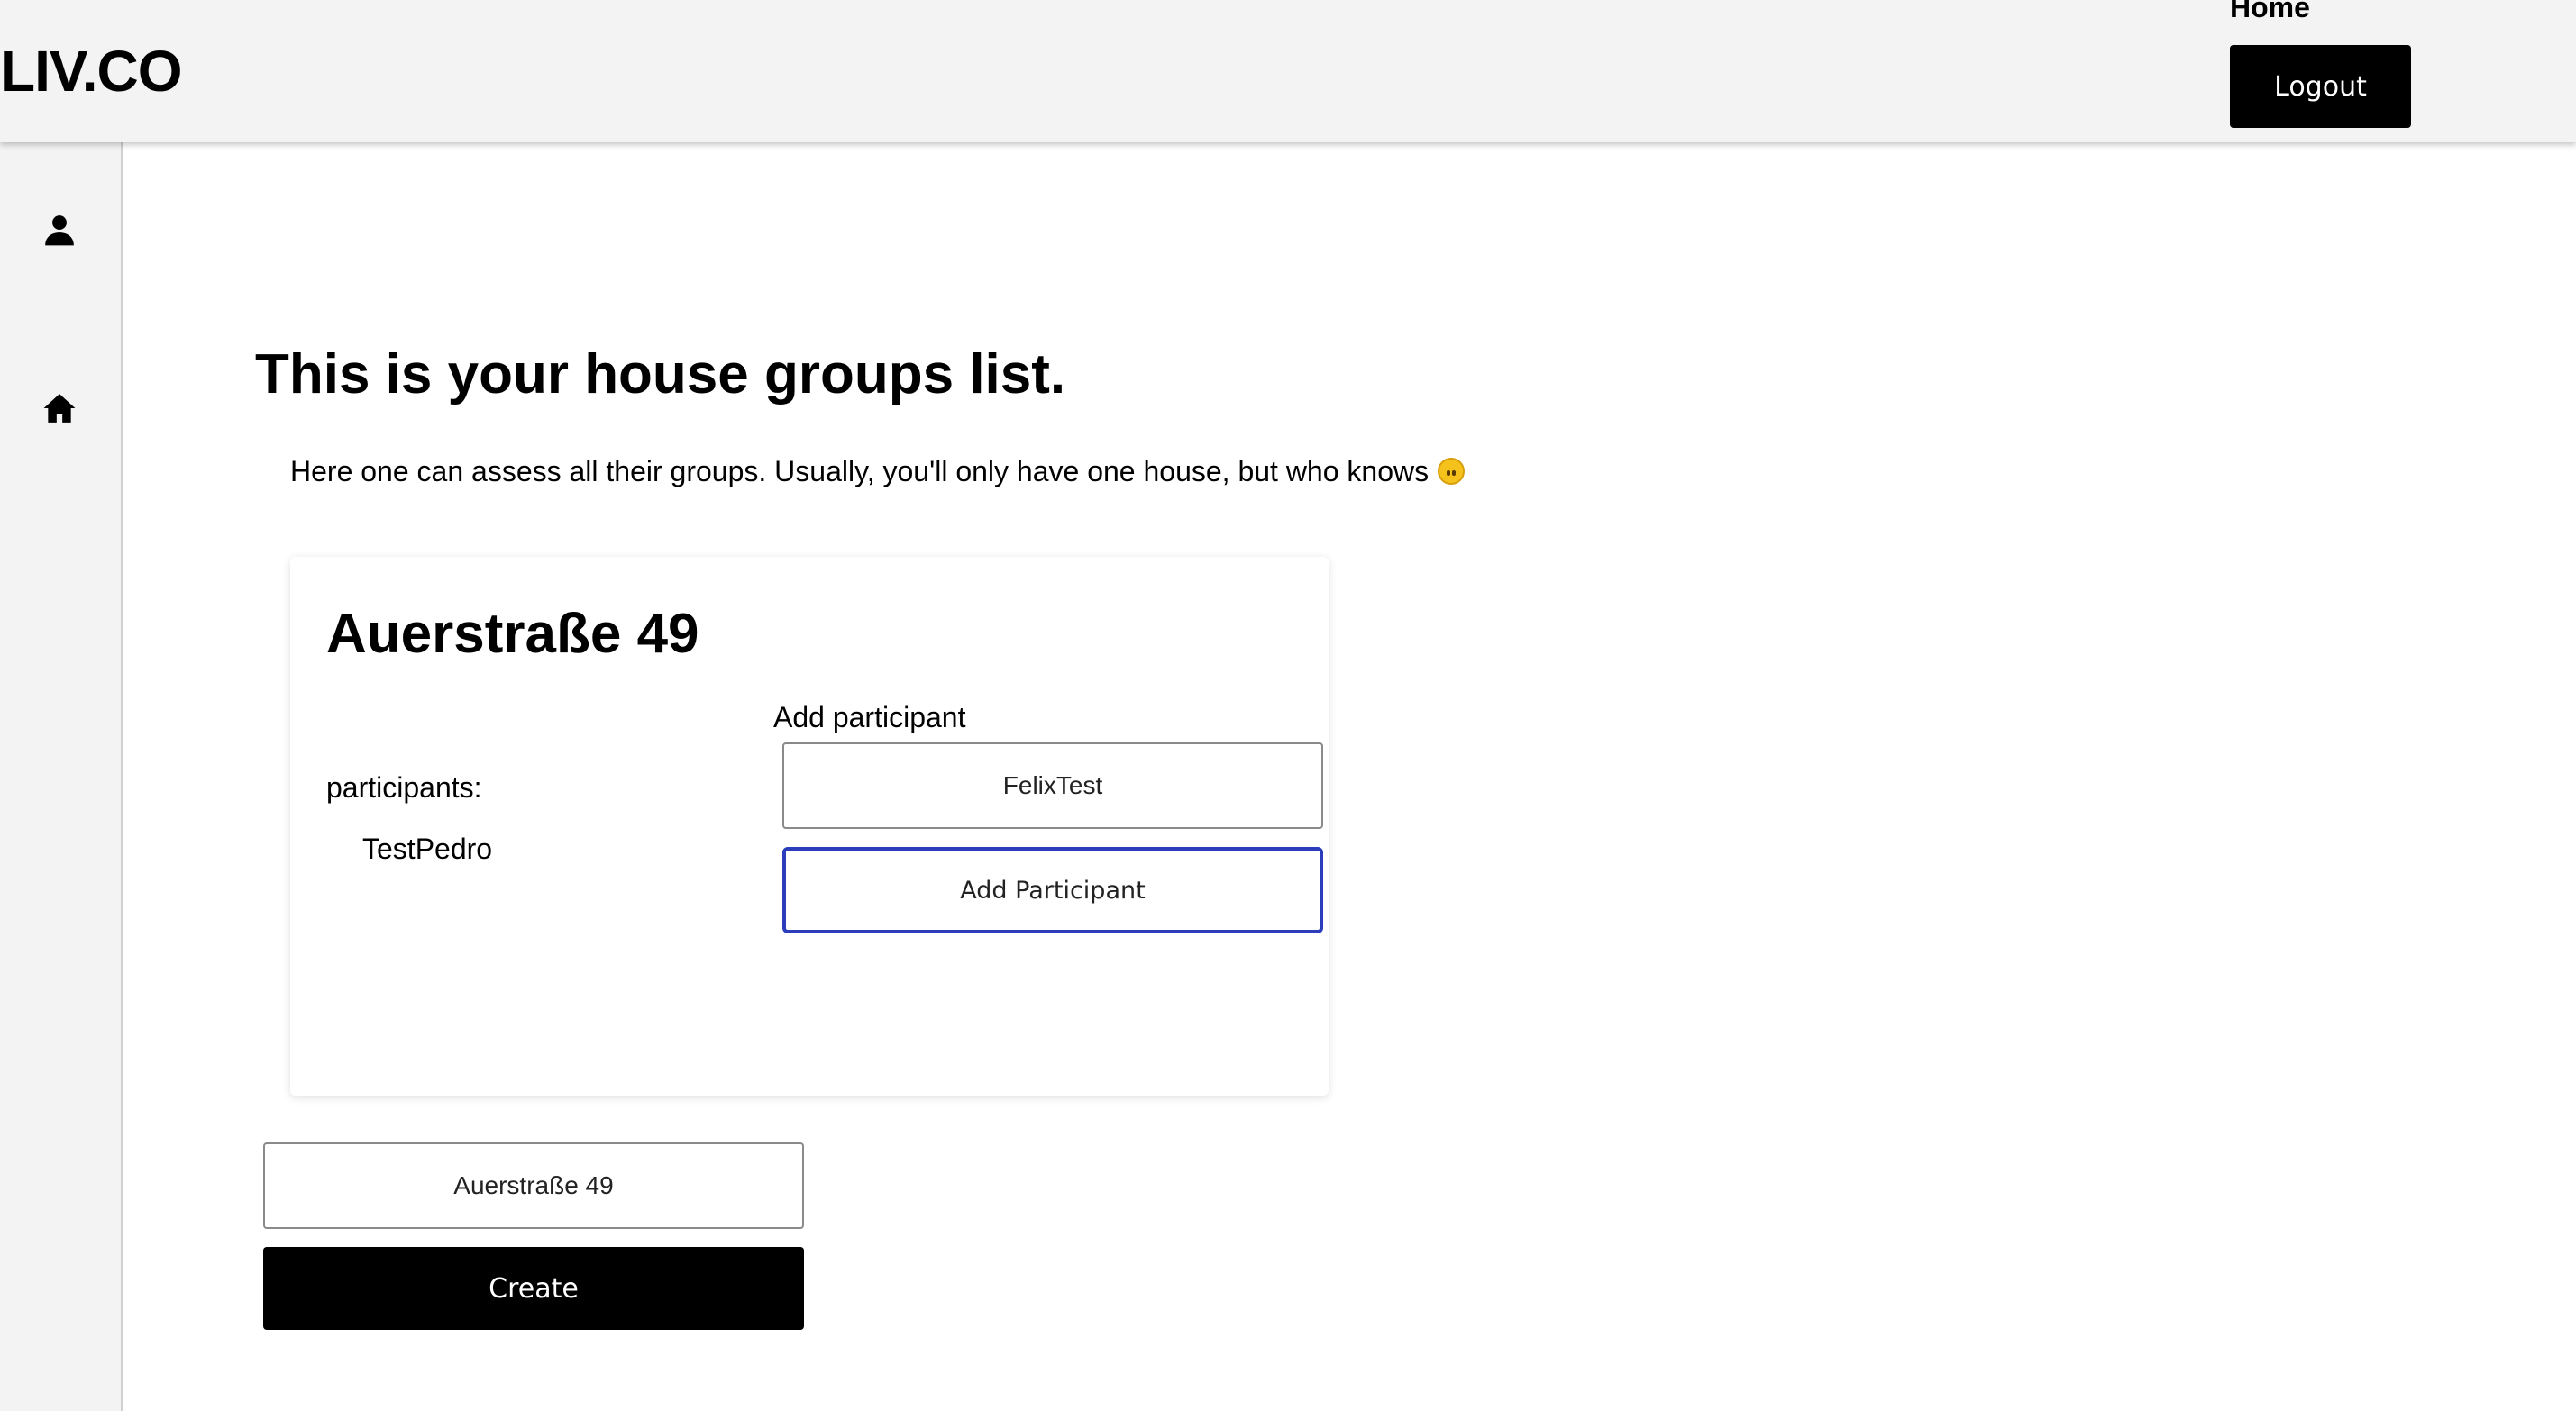  What do you see at coordinates (1052, 786) in the screenshot?
I see `participant-name-input` at bounding box center [1052, 786].